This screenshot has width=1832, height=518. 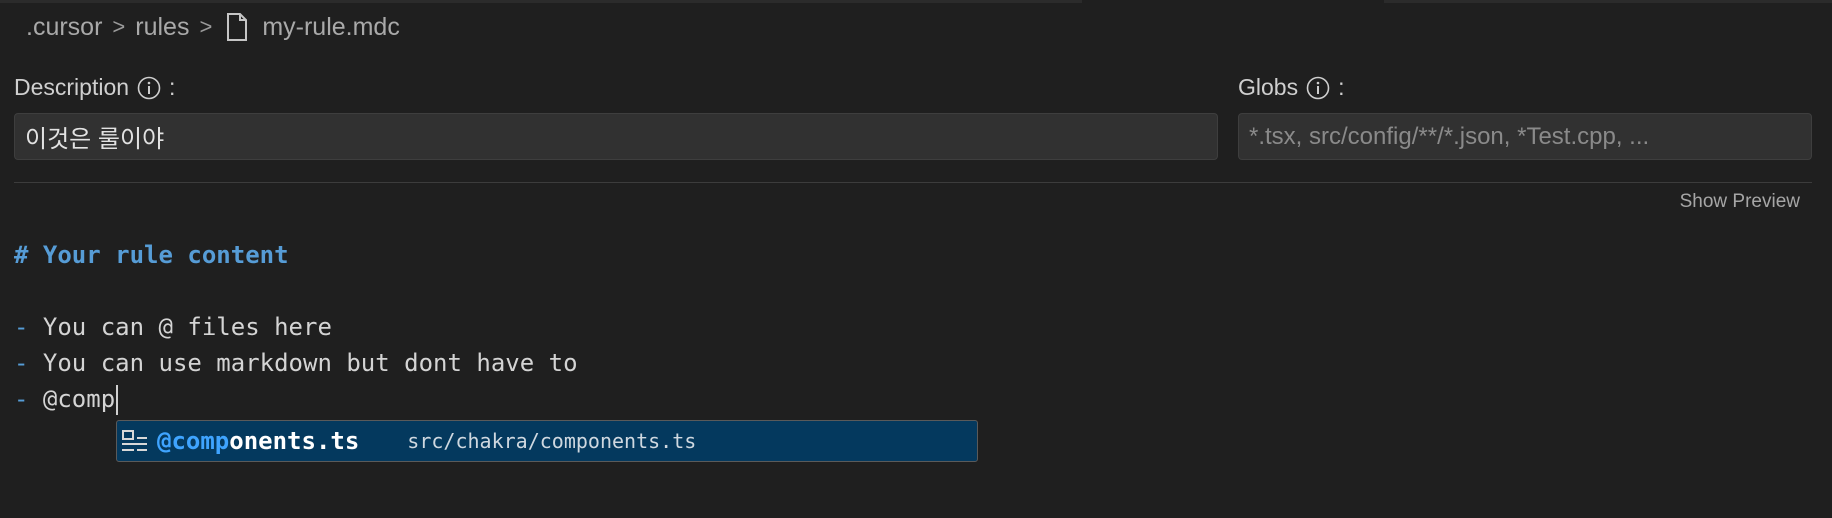 What do you see at coordinates (72, 87) in the screenshot?
I see `description-label: Description` at bounding box center [72, 87].